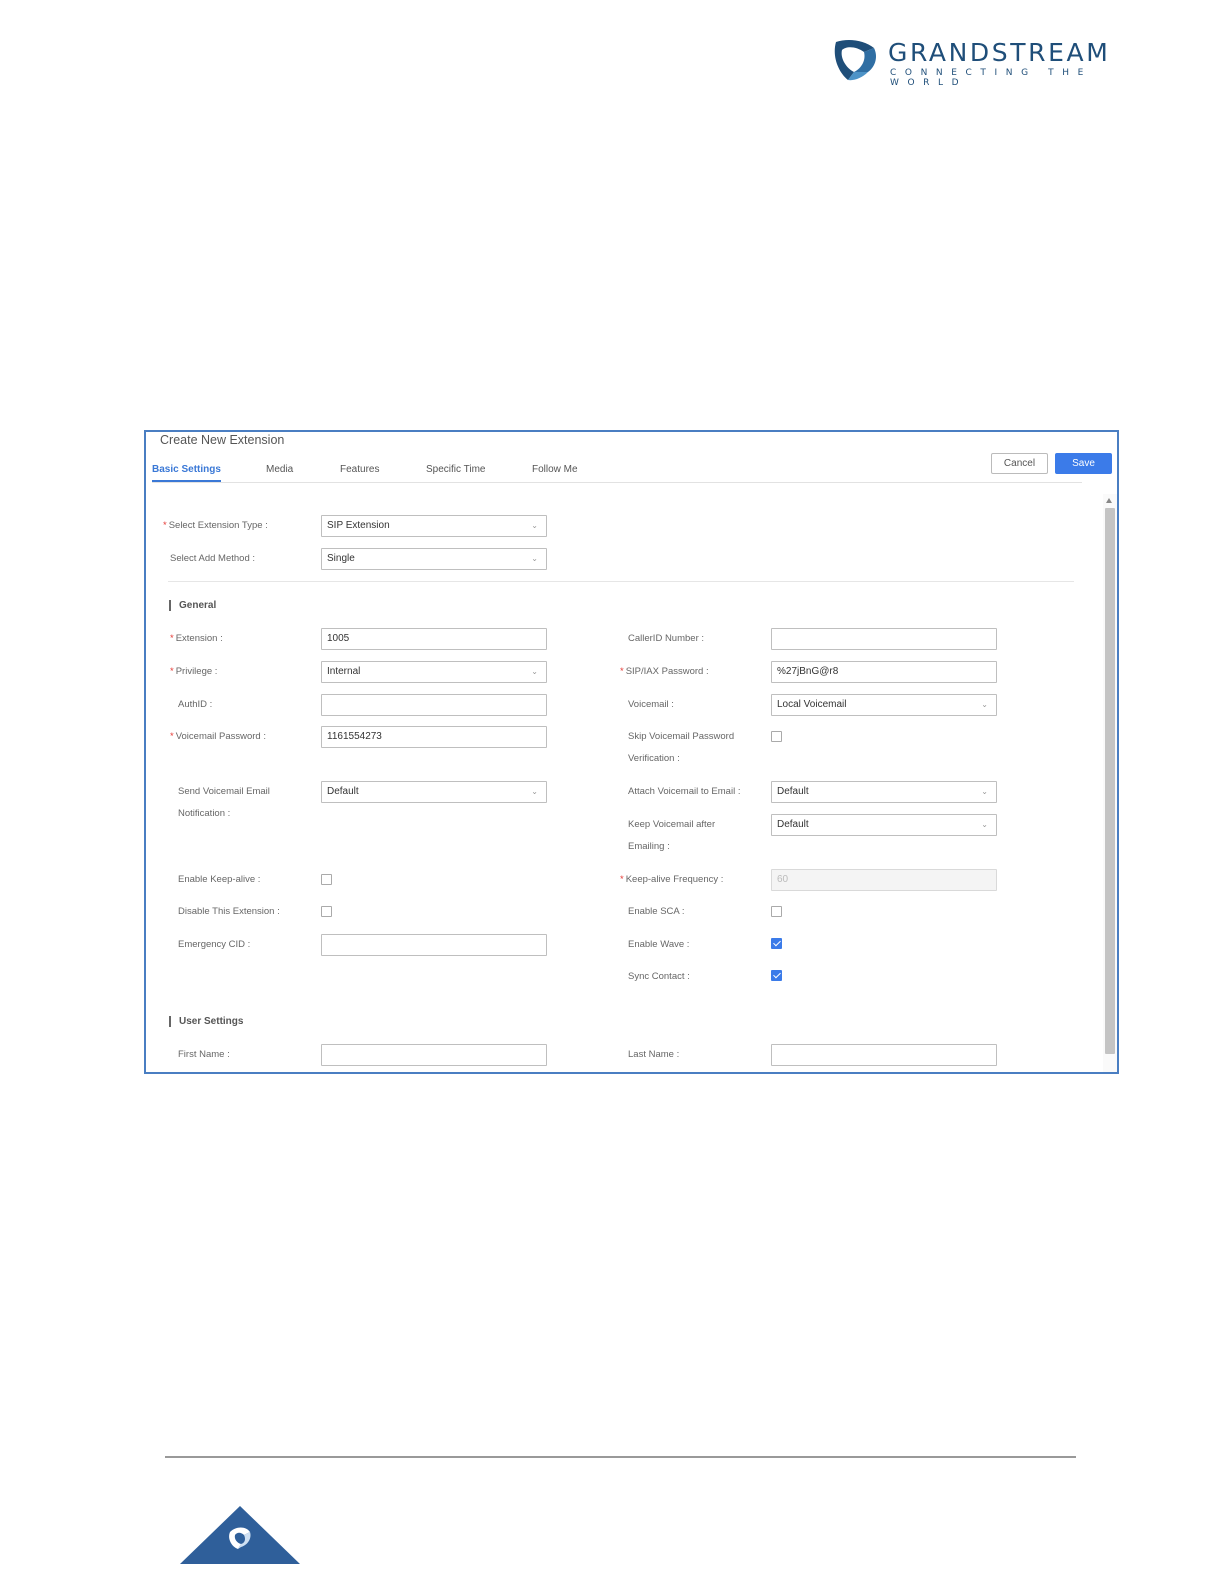  What do you see at coordinates (326, 879) in the screenshot?
I see `keepalive-checkbox` at bounding box center [326, 879].